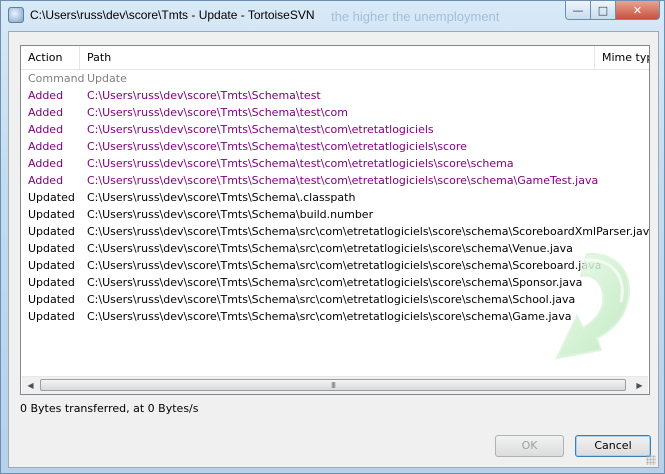 This screenshot has width=665, height=474. I want to click on horizontal-scrollbar: ◀ III ▶, so click(335, 385).